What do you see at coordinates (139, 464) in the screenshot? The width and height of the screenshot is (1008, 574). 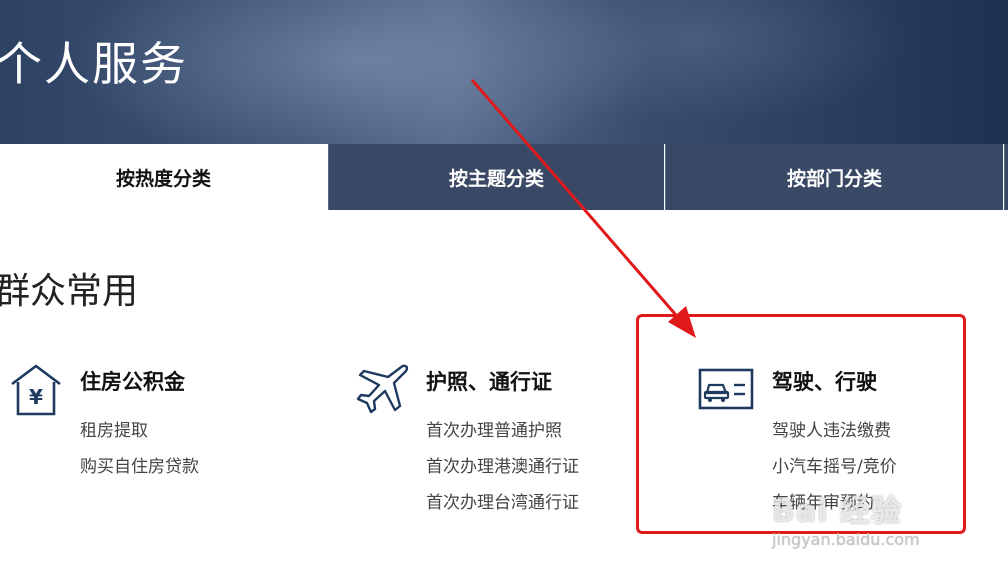 I see `service-link: 购买自住房贷款` at bounding box center [139, 464].